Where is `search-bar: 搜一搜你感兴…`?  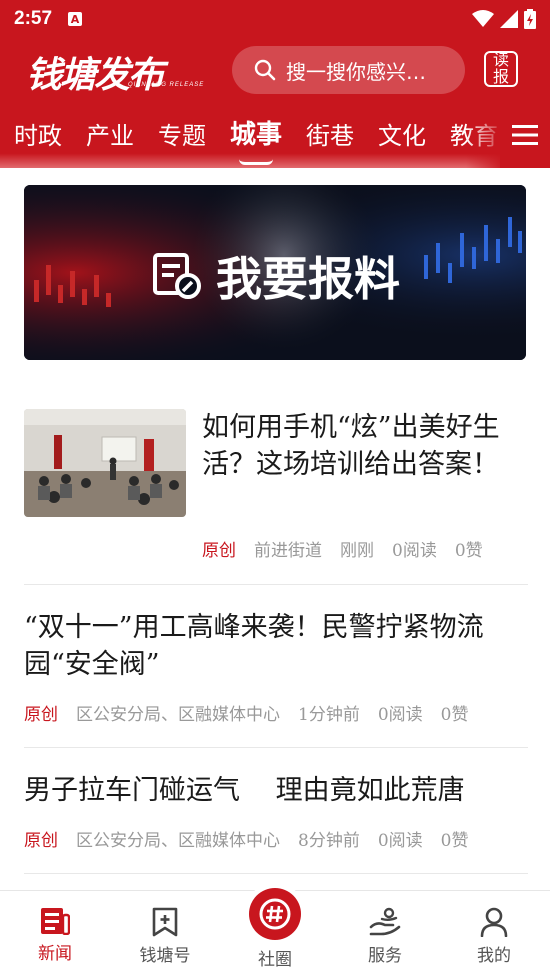
search-bar: 搜一搜你感兴… is located at coordinates (348, 70).